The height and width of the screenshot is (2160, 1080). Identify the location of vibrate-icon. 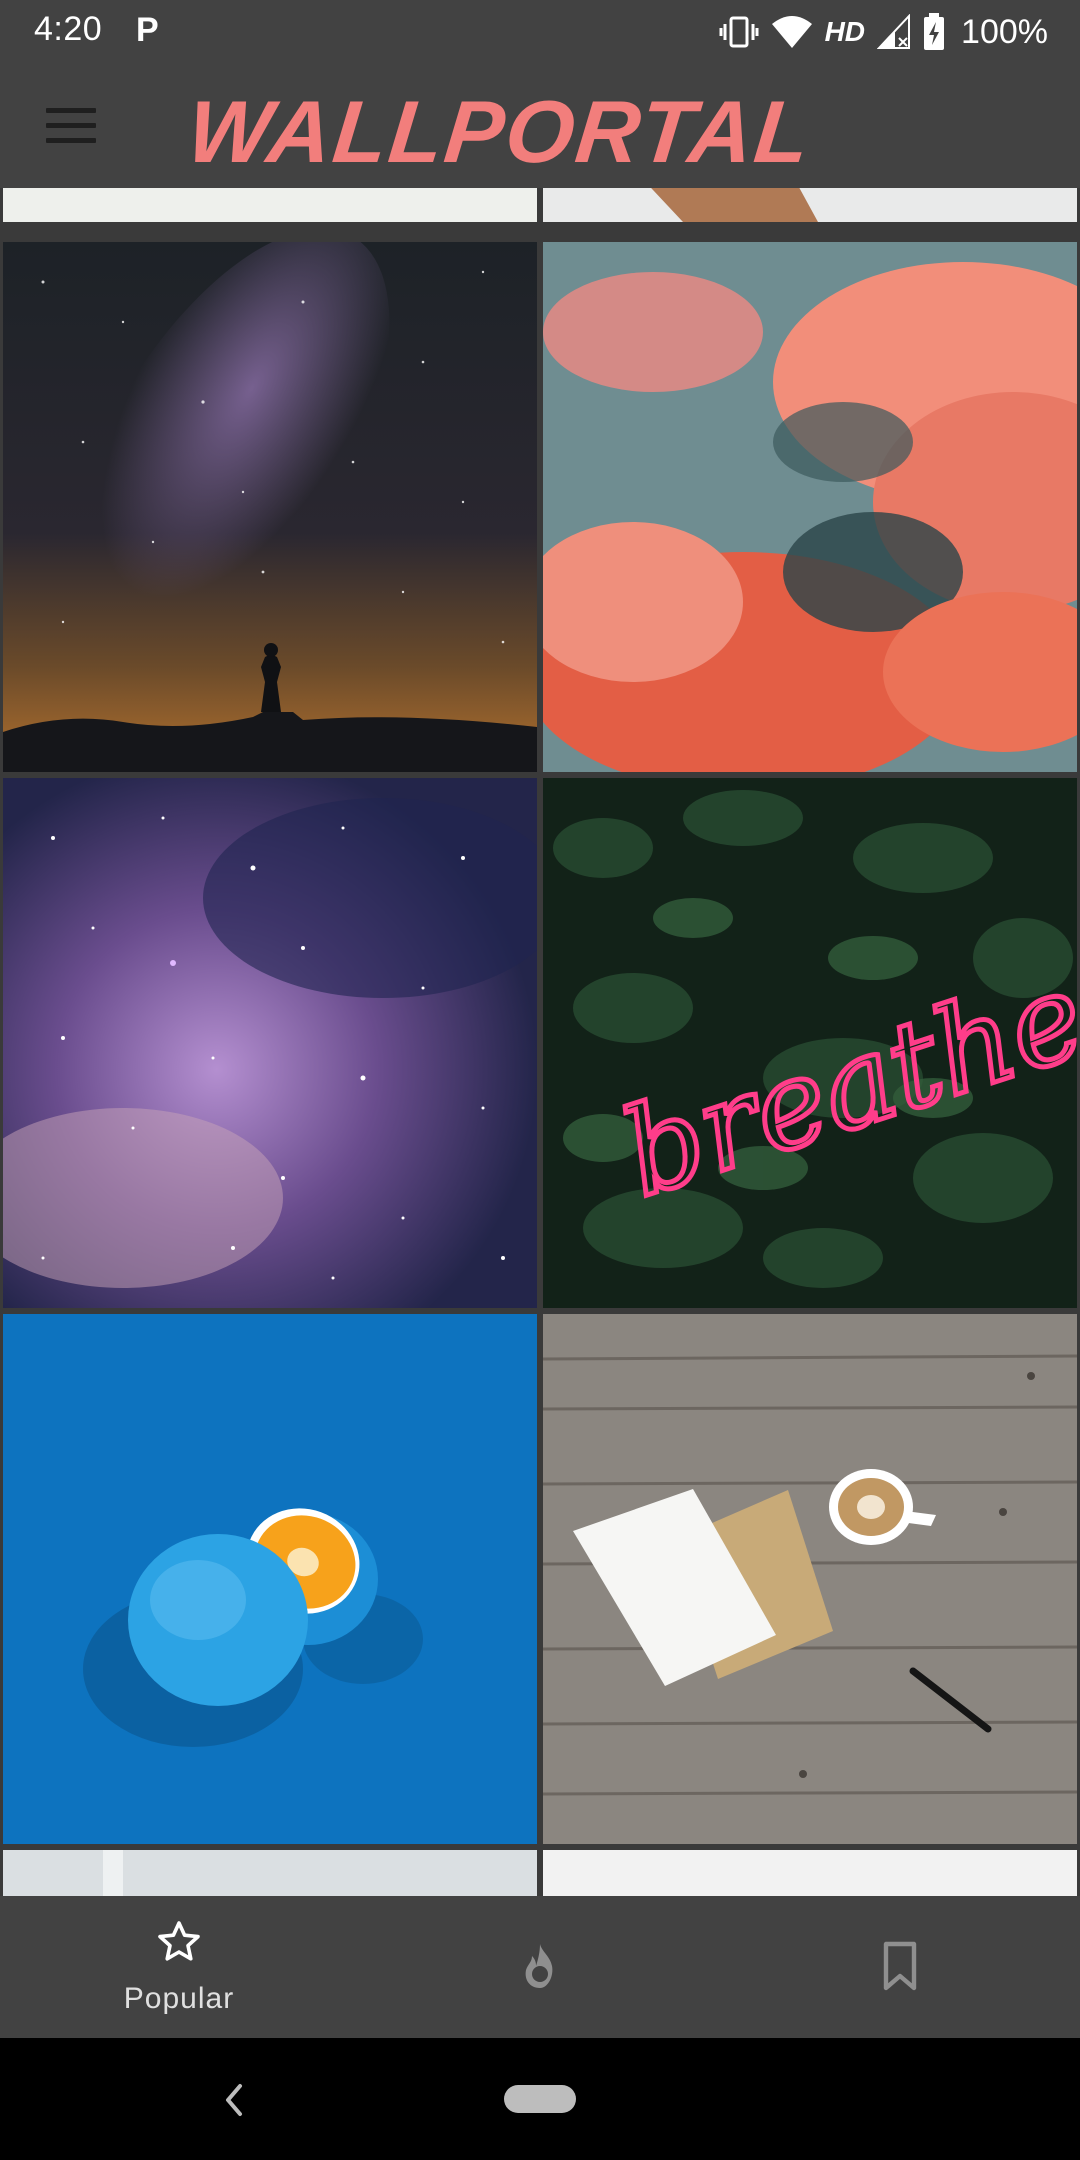
(739, 32).